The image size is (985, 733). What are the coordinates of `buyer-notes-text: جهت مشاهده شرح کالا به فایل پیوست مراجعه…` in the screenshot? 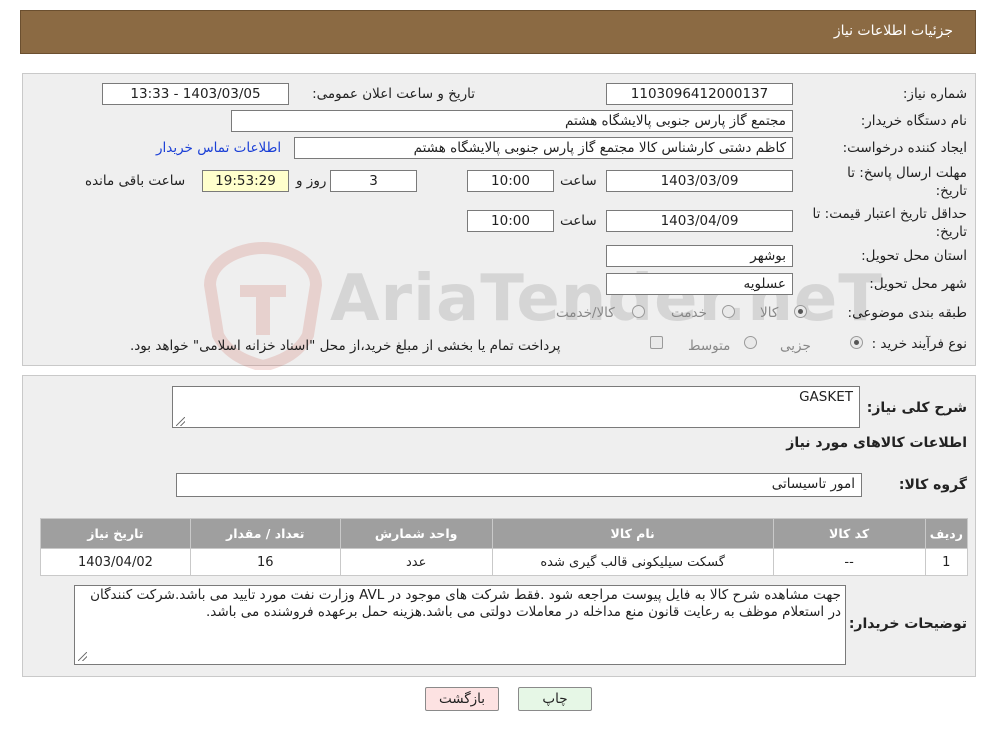 It's located at (465, 603).